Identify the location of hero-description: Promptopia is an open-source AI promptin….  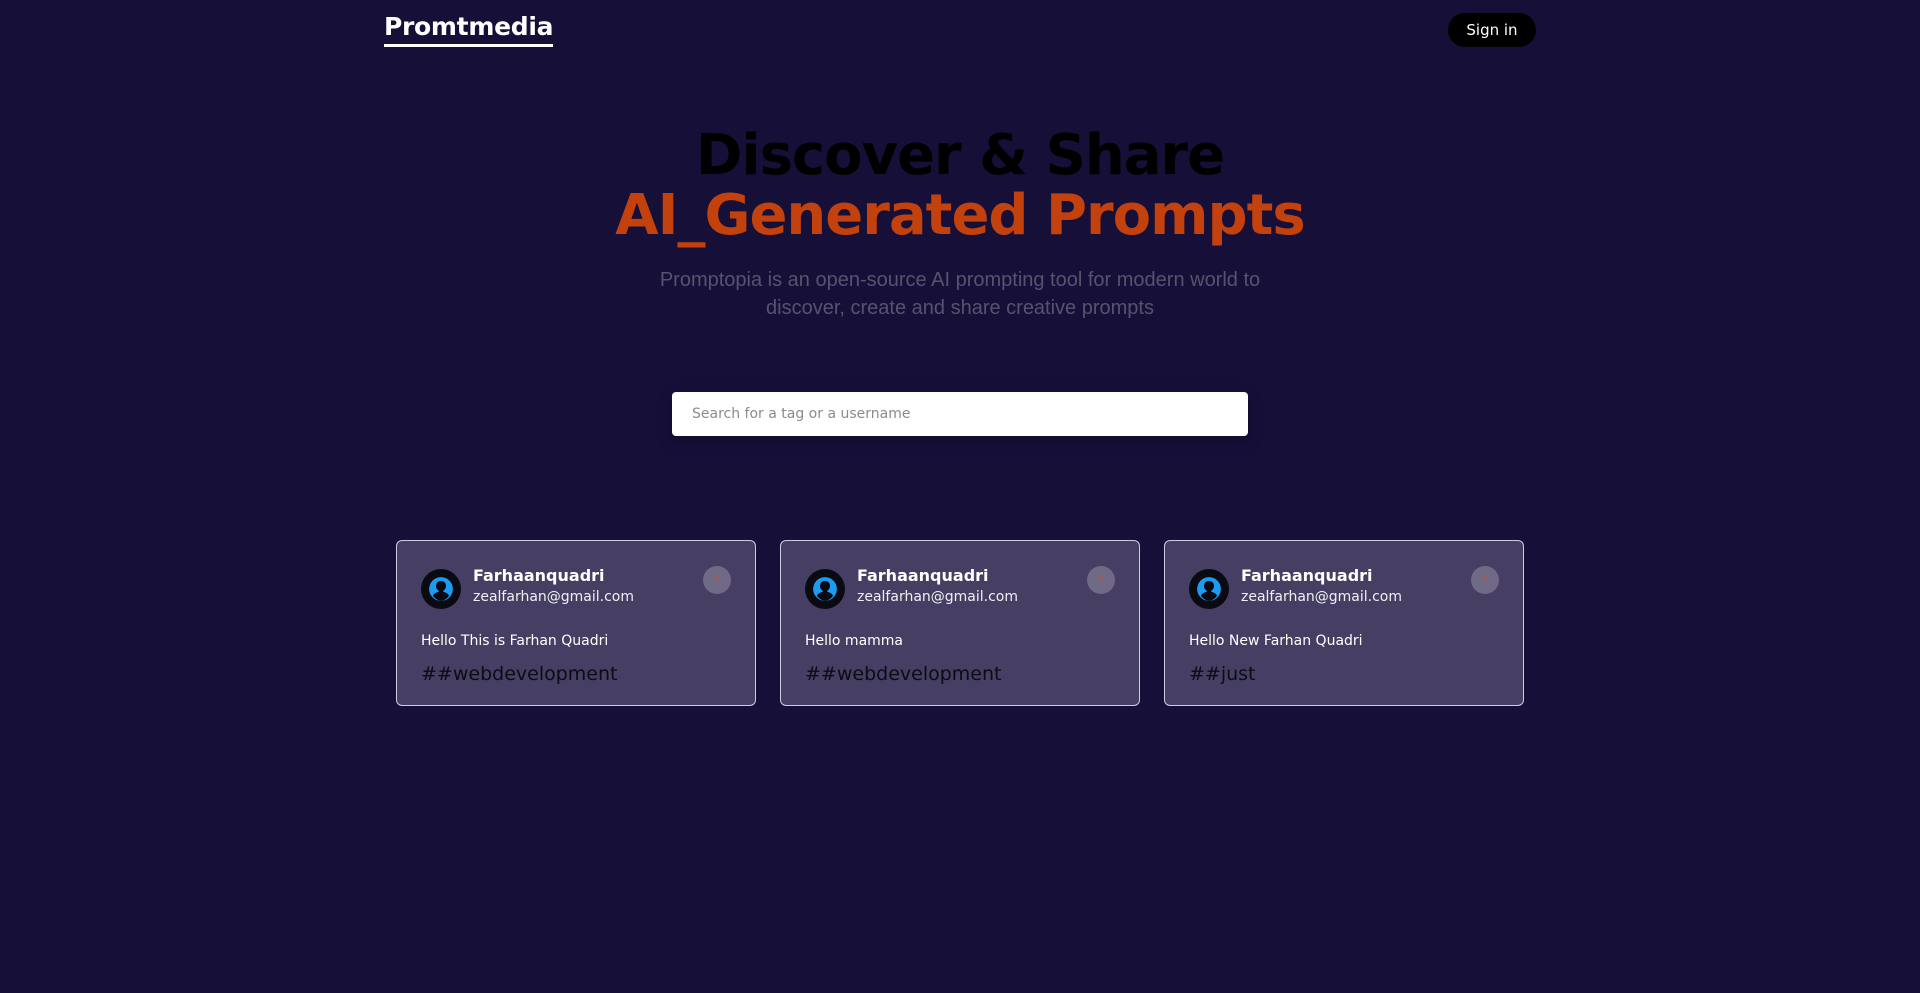
(960, 294).